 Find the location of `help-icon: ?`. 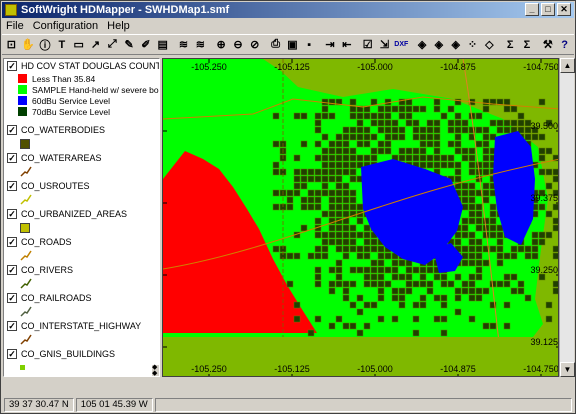

help-icon: ? is located at coordinates (564, 45).